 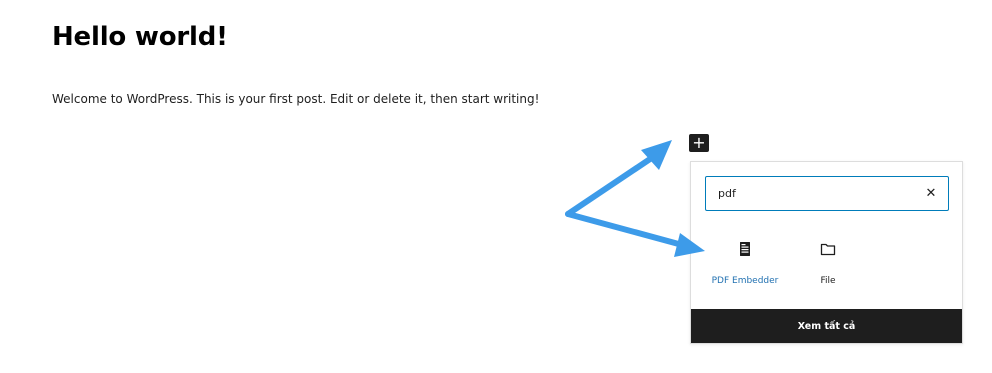 What do you see at coordinates (828, 262) in the screenshot?
I see `block-item-file: File` at bounding box center [828, 262].